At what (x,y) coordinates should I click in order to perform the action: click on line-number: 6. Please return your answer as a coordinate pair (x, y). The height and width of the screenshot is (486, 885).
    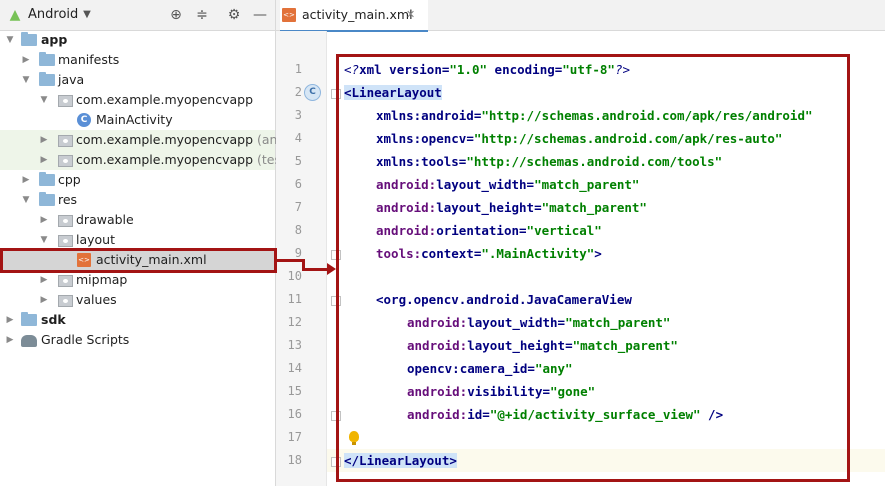
    Looking at the image, I should click on (298, 184).